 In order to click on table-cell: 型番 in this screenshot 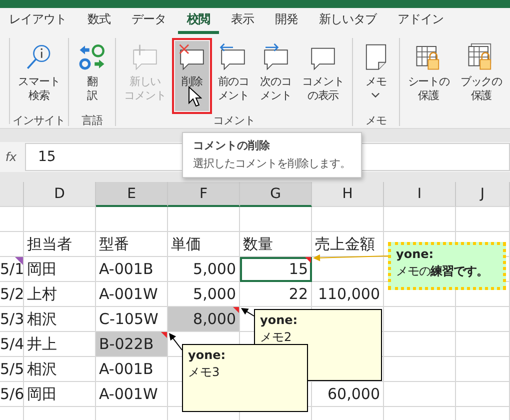, I will do `click(132, 244)`.